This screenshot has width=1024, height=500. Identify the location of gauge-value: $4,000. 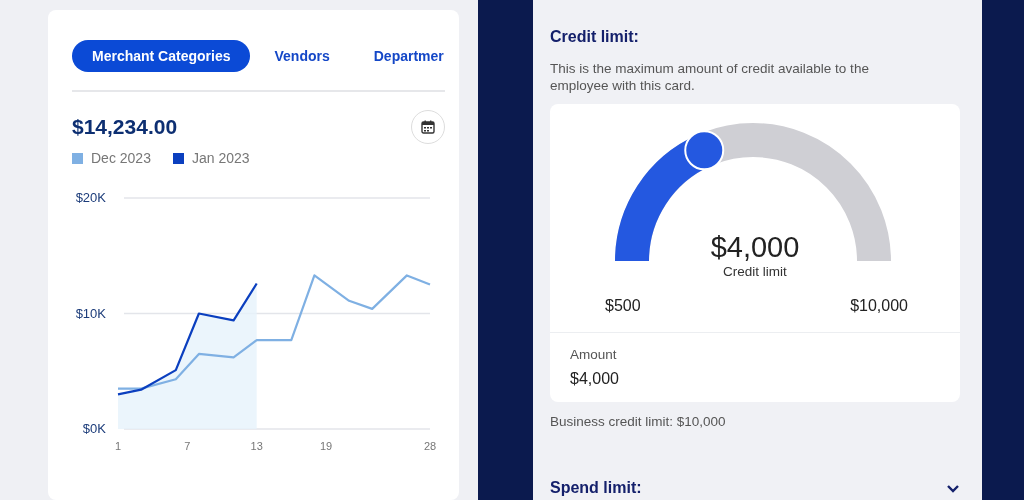
(755, 247).